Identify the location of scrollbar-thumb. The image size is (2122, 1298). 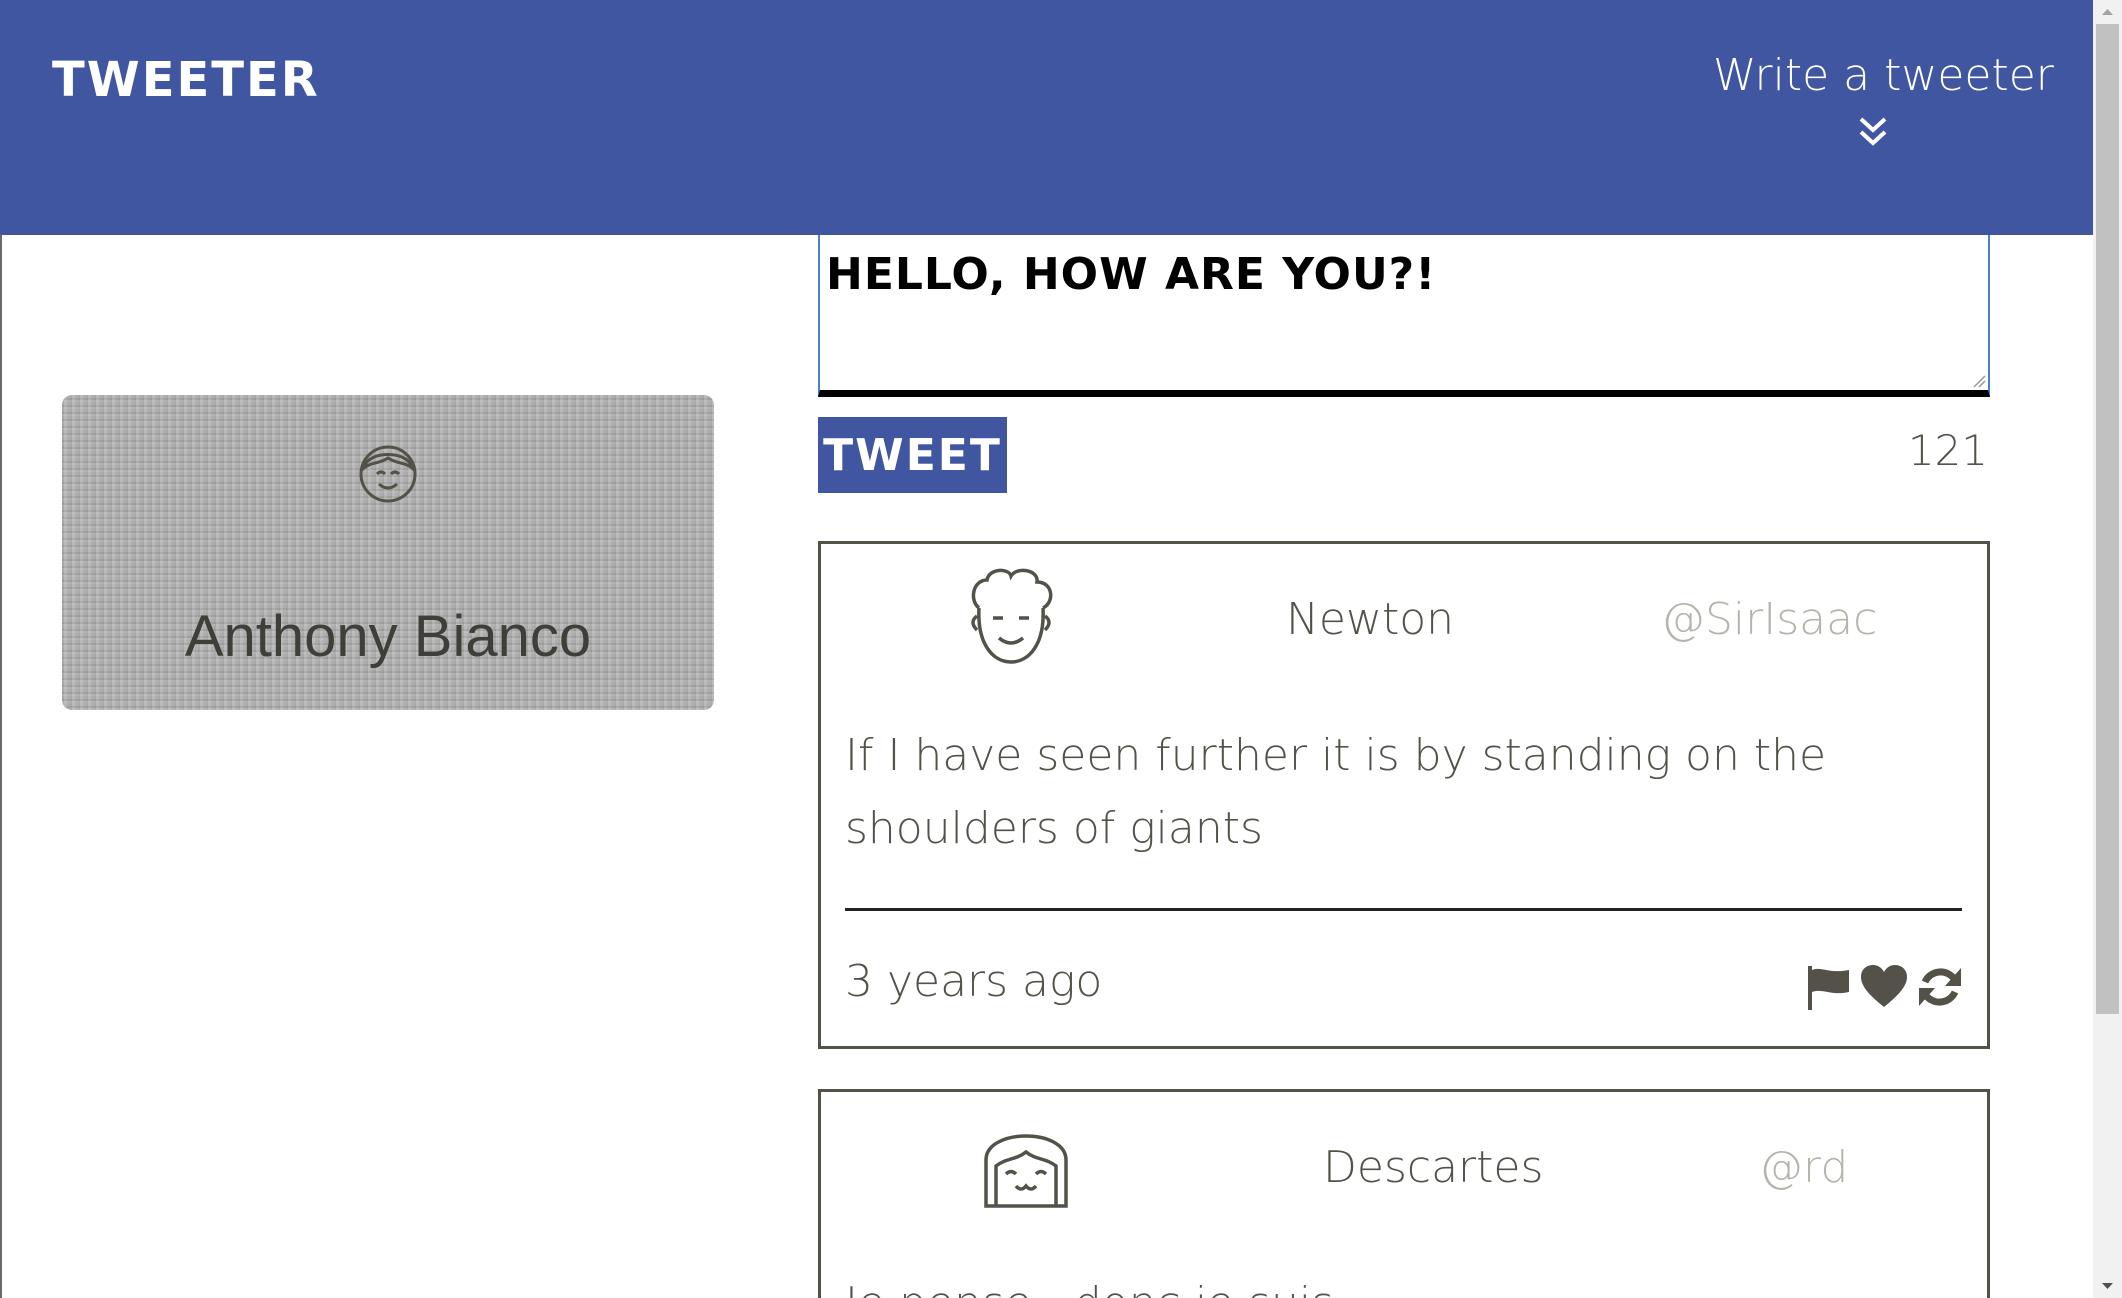
(2107, 519).